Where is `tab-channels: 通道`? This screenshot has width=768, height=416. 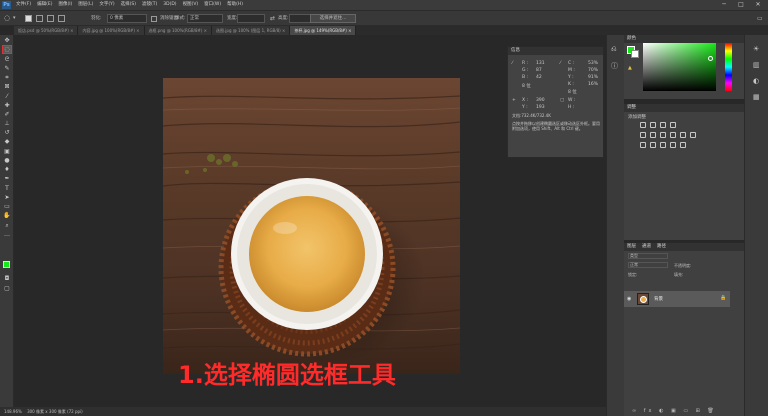
tab-channels: 通道 is located at coordinates (646, 247).